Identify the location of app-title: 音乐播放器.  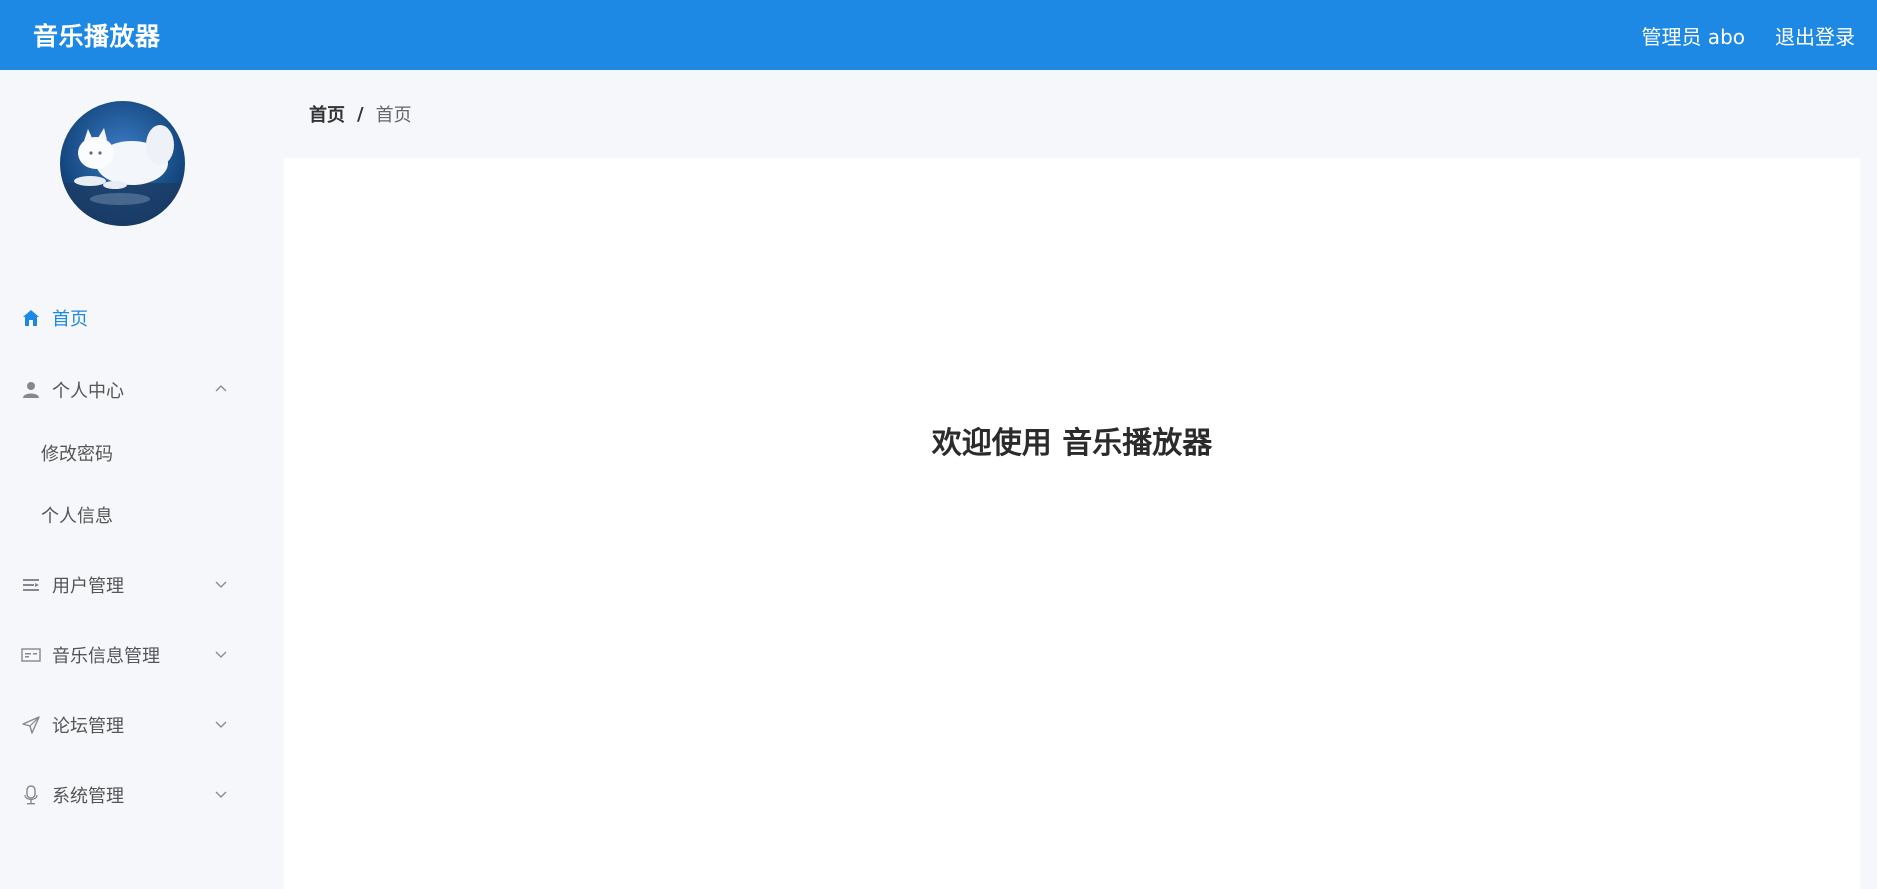
(97, 36).